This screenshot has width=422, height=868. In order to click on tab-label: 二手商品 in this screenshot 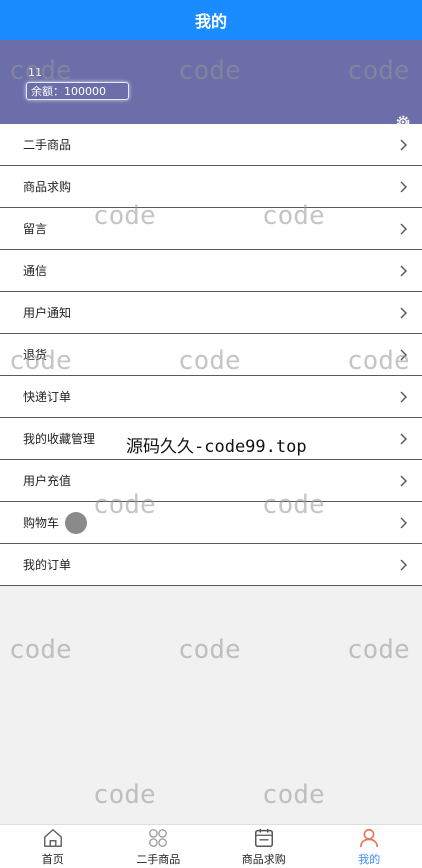, I will do `click(158, 859)`.